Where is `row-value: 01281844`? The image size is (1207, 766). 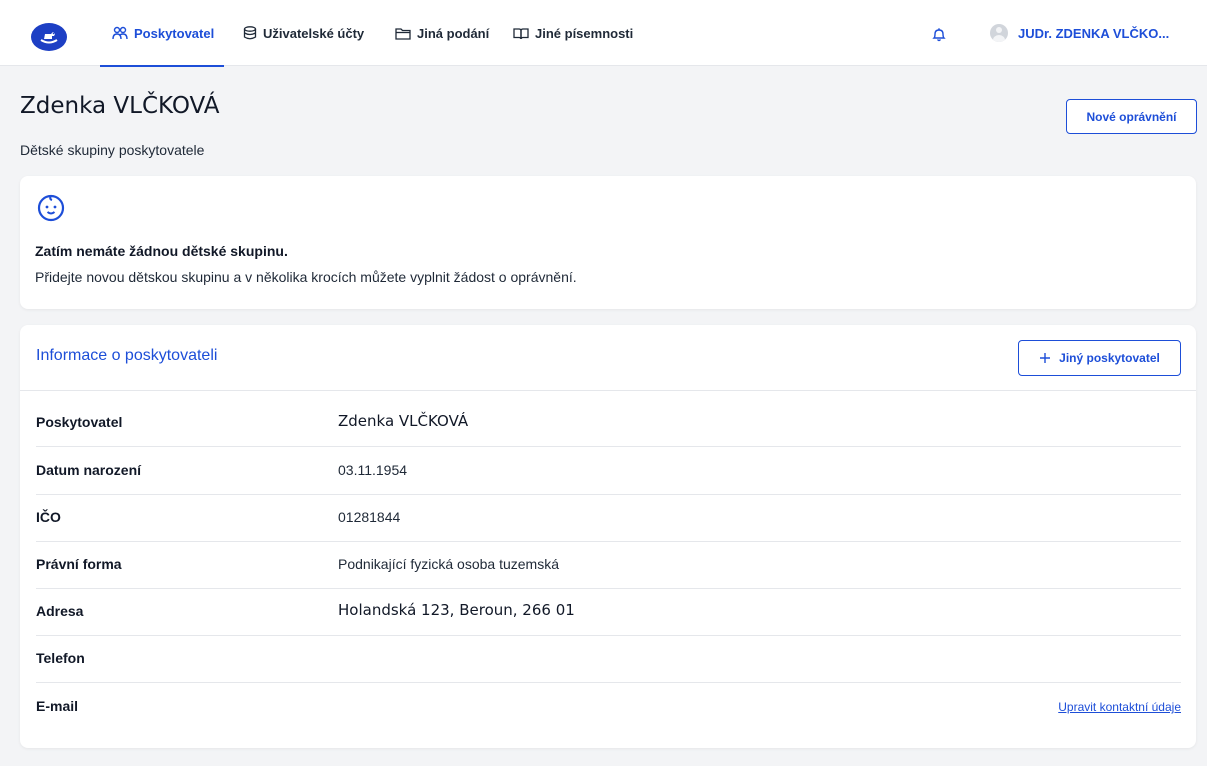 row-value: 01281844 is located at coordinates (369, 517).